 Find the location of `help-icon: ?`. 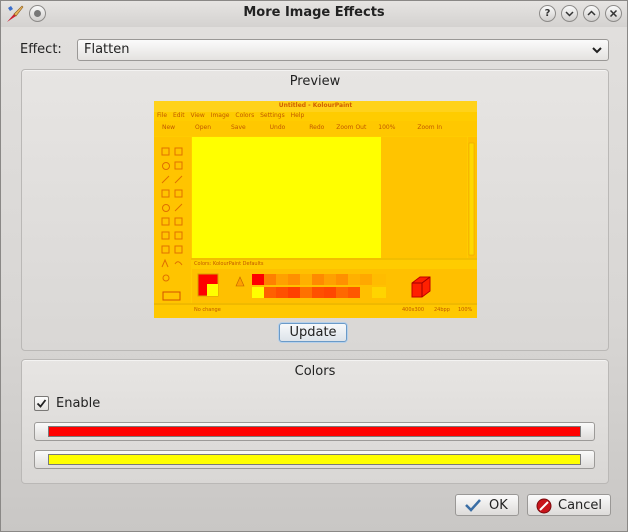

help-icon: ? is located at coordinates (547, 13).